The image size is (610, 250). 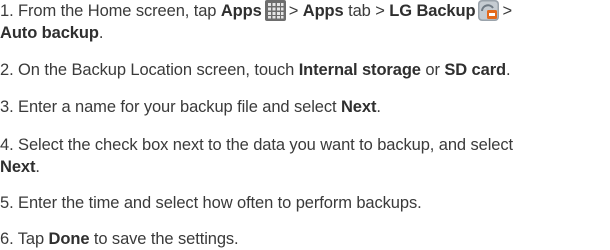 What do you see at coordinates (275, 10) in the screenshot?
I see `apps-grid-icon` at bounding box center [275, 10].